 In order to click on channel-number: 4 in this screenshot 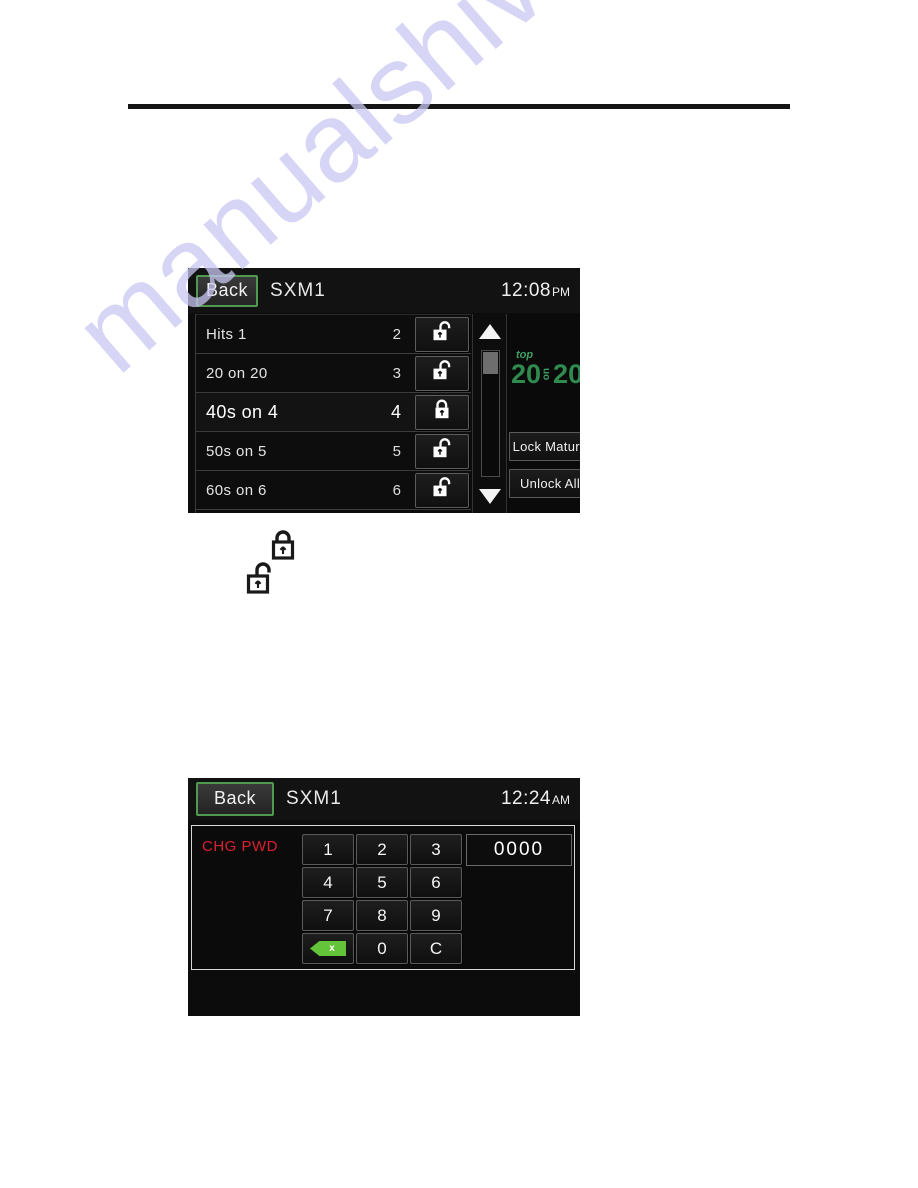, I will do `click(395, 411)`.